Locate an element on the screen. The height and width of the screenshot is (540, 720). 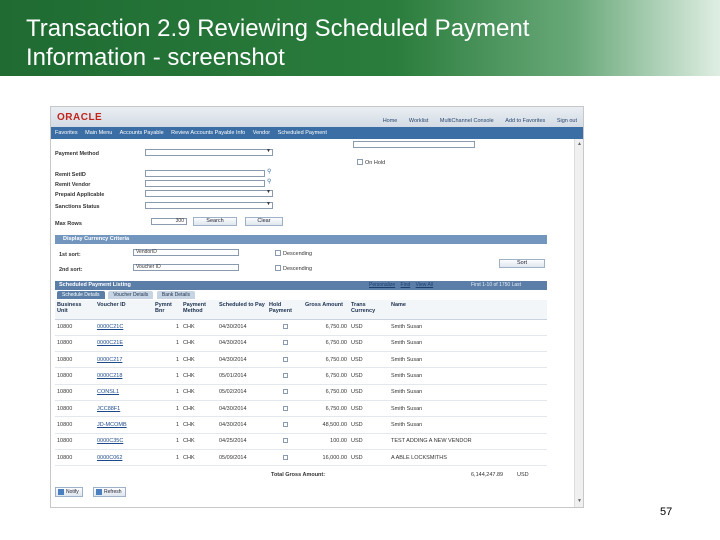
second-sort-select: Voucher ID is located at coordinates (186, 267).